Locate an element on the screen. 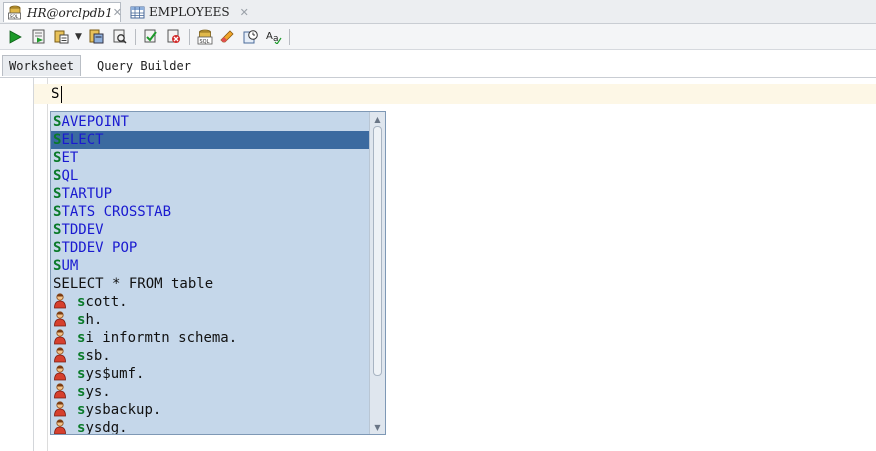 Image resolution: width=876 pixels, height=451 pixels. completion-item-keyword: STATS CROSSTAB is located at coordinates (211, 212).